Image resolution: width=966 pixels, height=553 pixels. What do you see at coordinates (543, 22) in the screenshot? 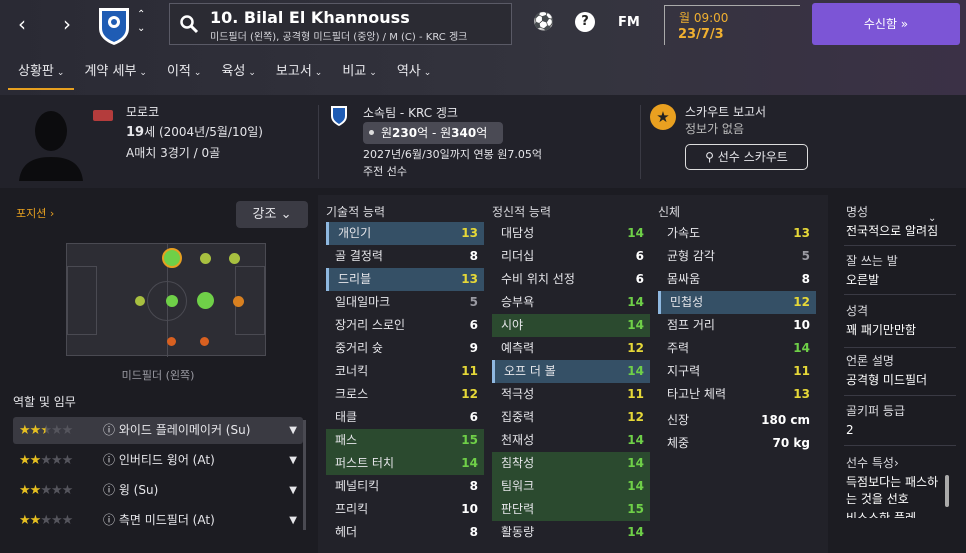
I see `ball-icon: ⚽` at bounding box center [543, 22].